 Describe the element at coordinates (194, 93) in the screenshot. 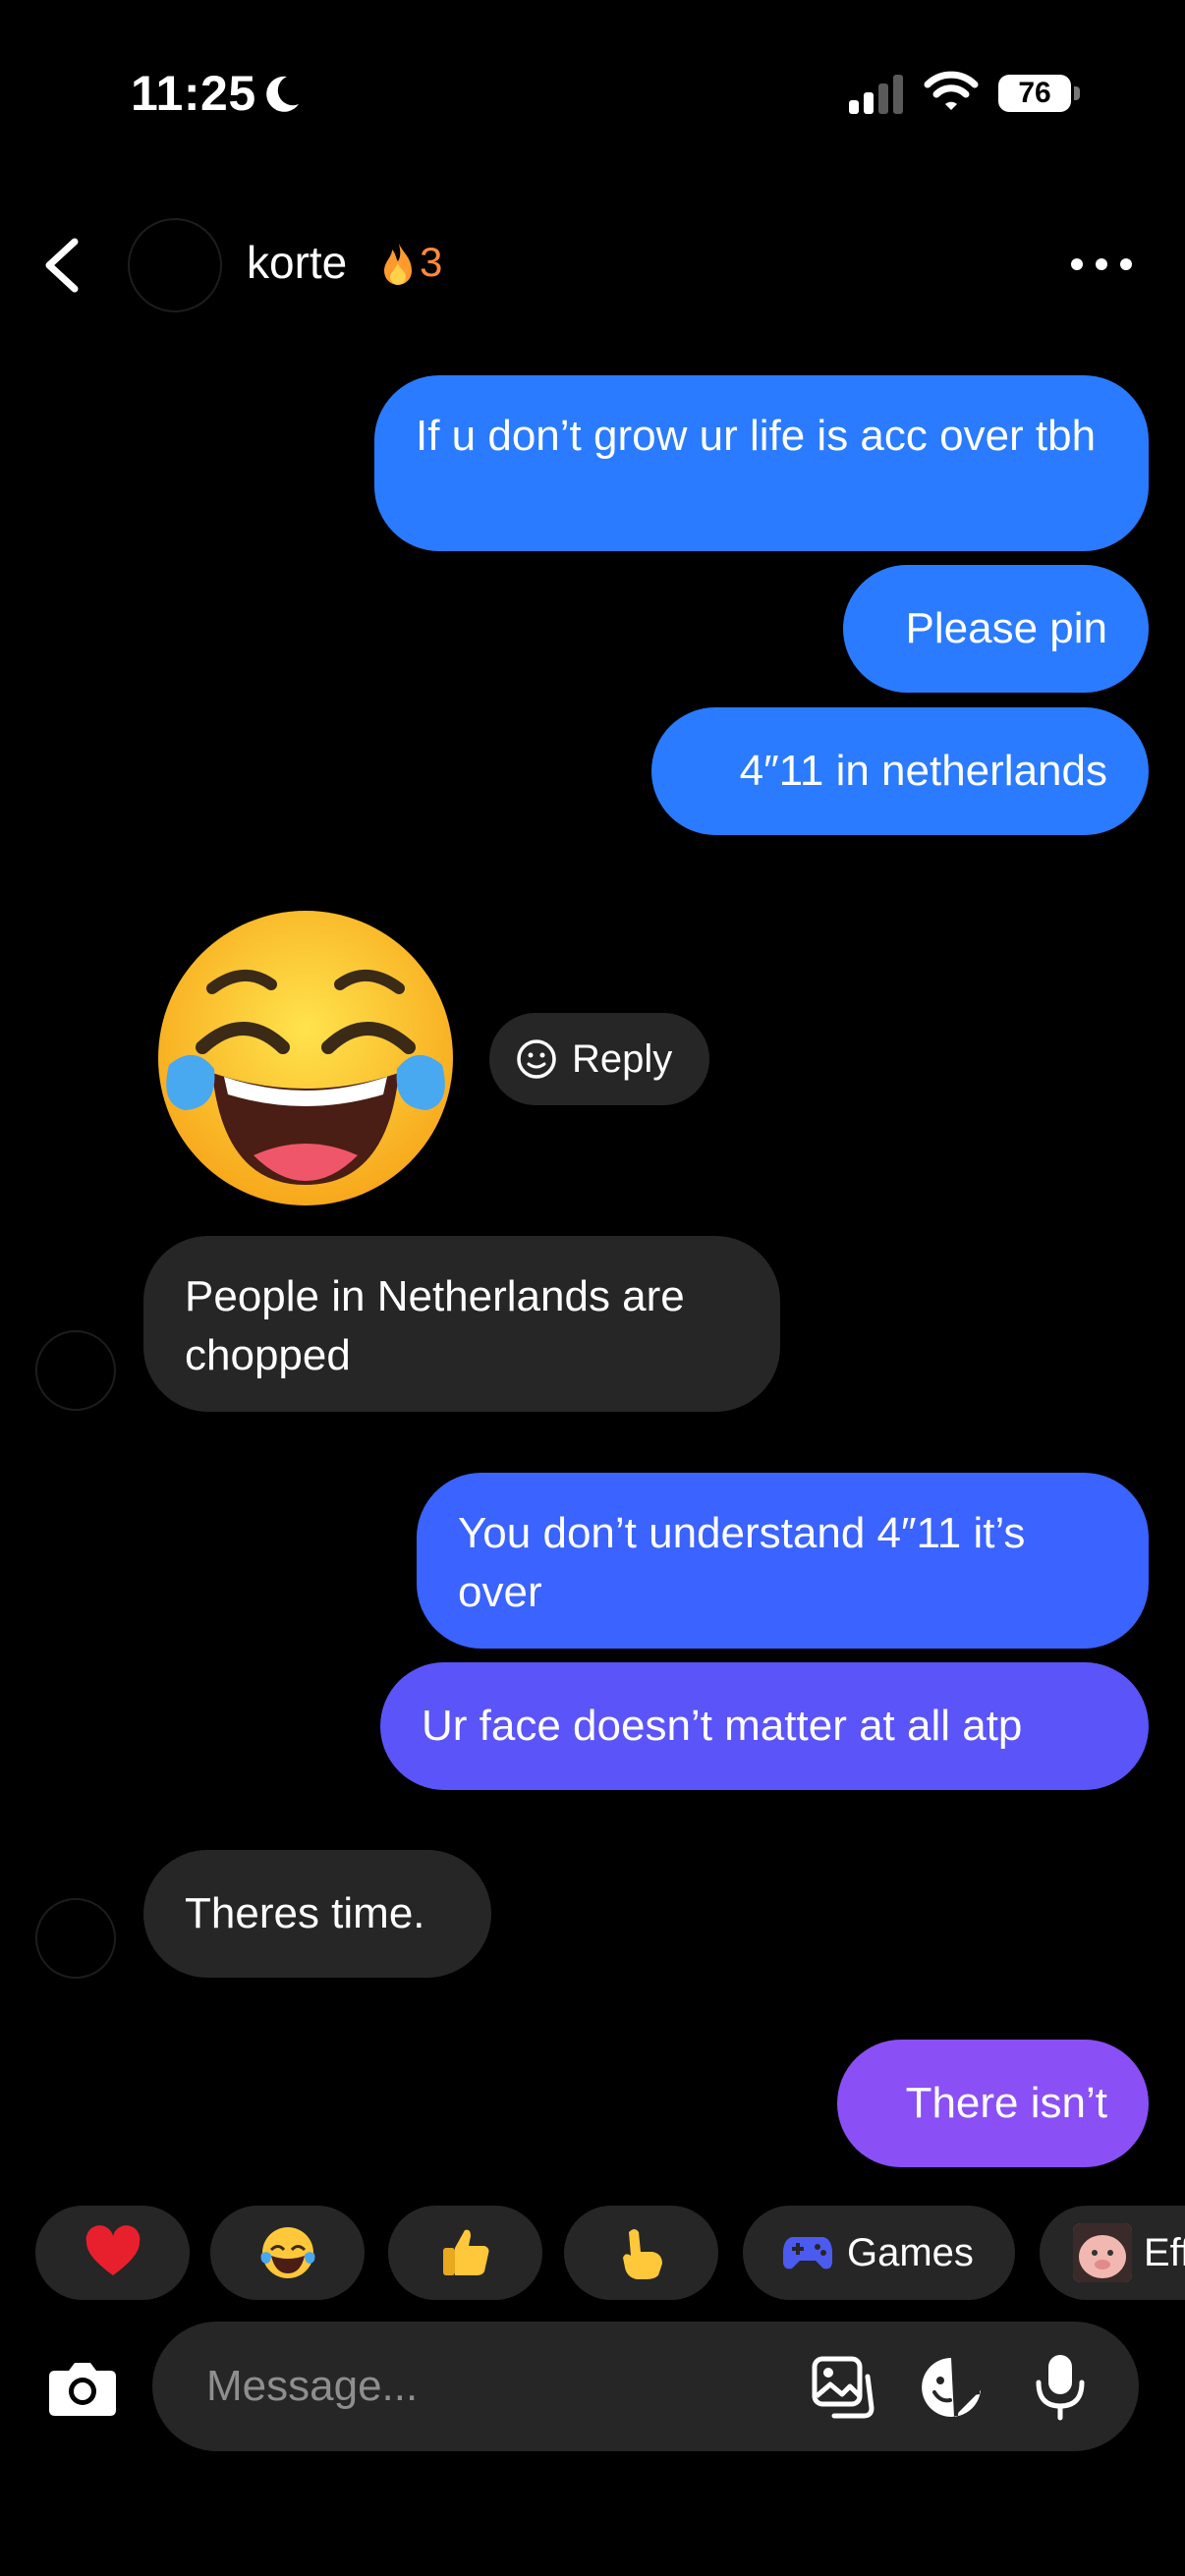

I see `status-time: 11:25` at that location.